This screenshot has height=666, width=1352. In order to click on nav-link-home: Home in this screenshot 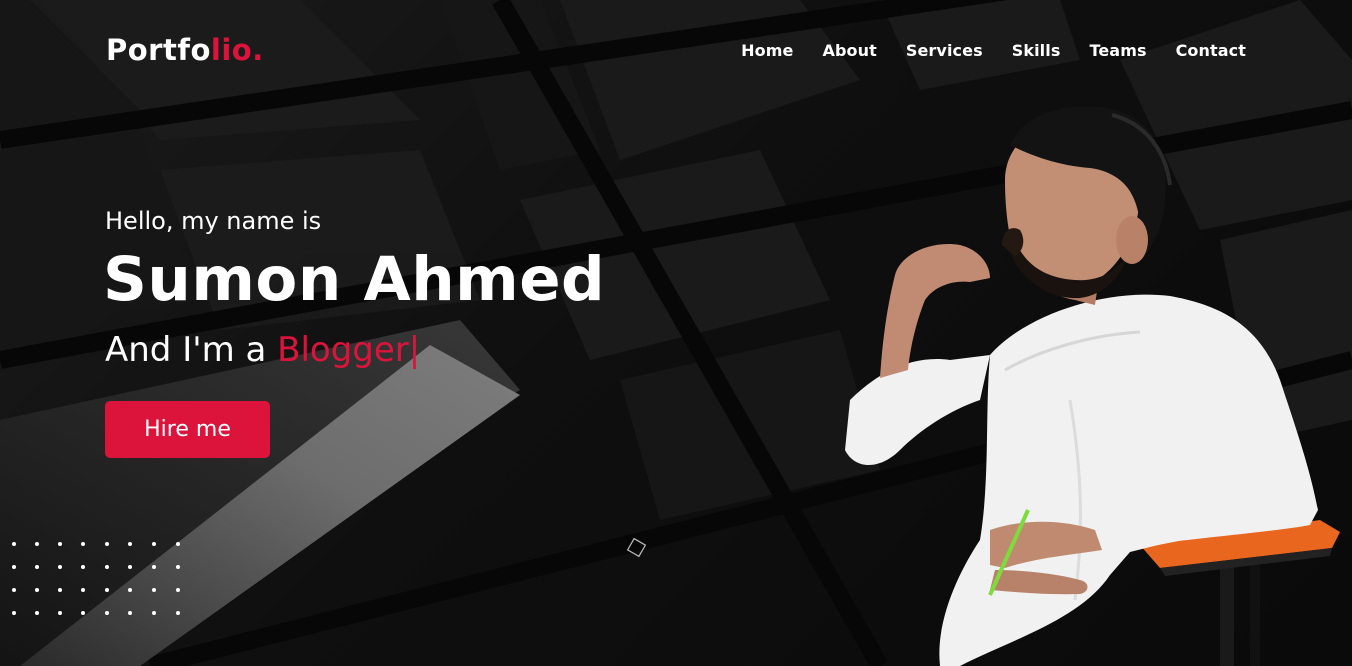, I will do `click(767, 50)`.